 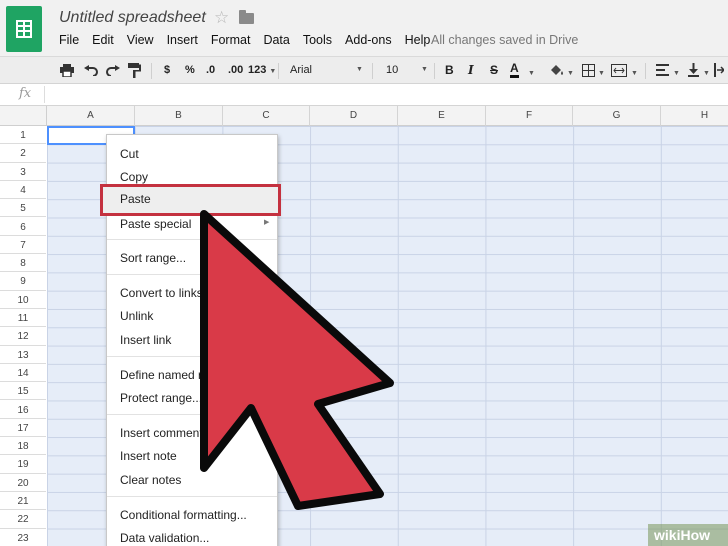 I want to click on arrow-pointer-icon, so click(x=297, y=360).